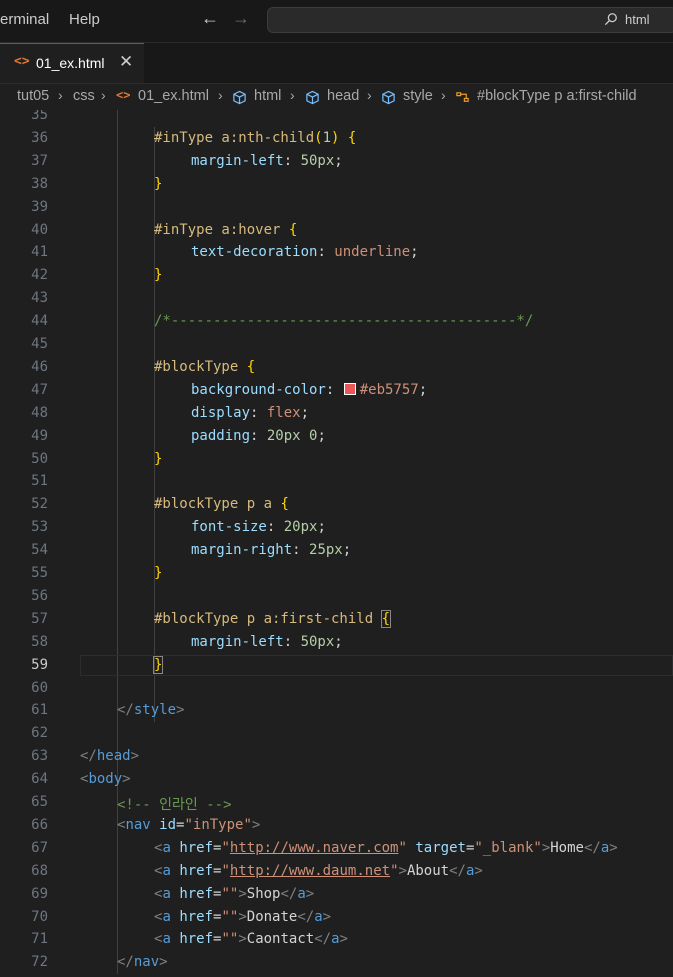 The width and height of the screenshot is (673, 977). What do you see at coordinates (336, 710) in the screenshot?
I see `code-line: 61 </style>` at bounding box center [336, 710].